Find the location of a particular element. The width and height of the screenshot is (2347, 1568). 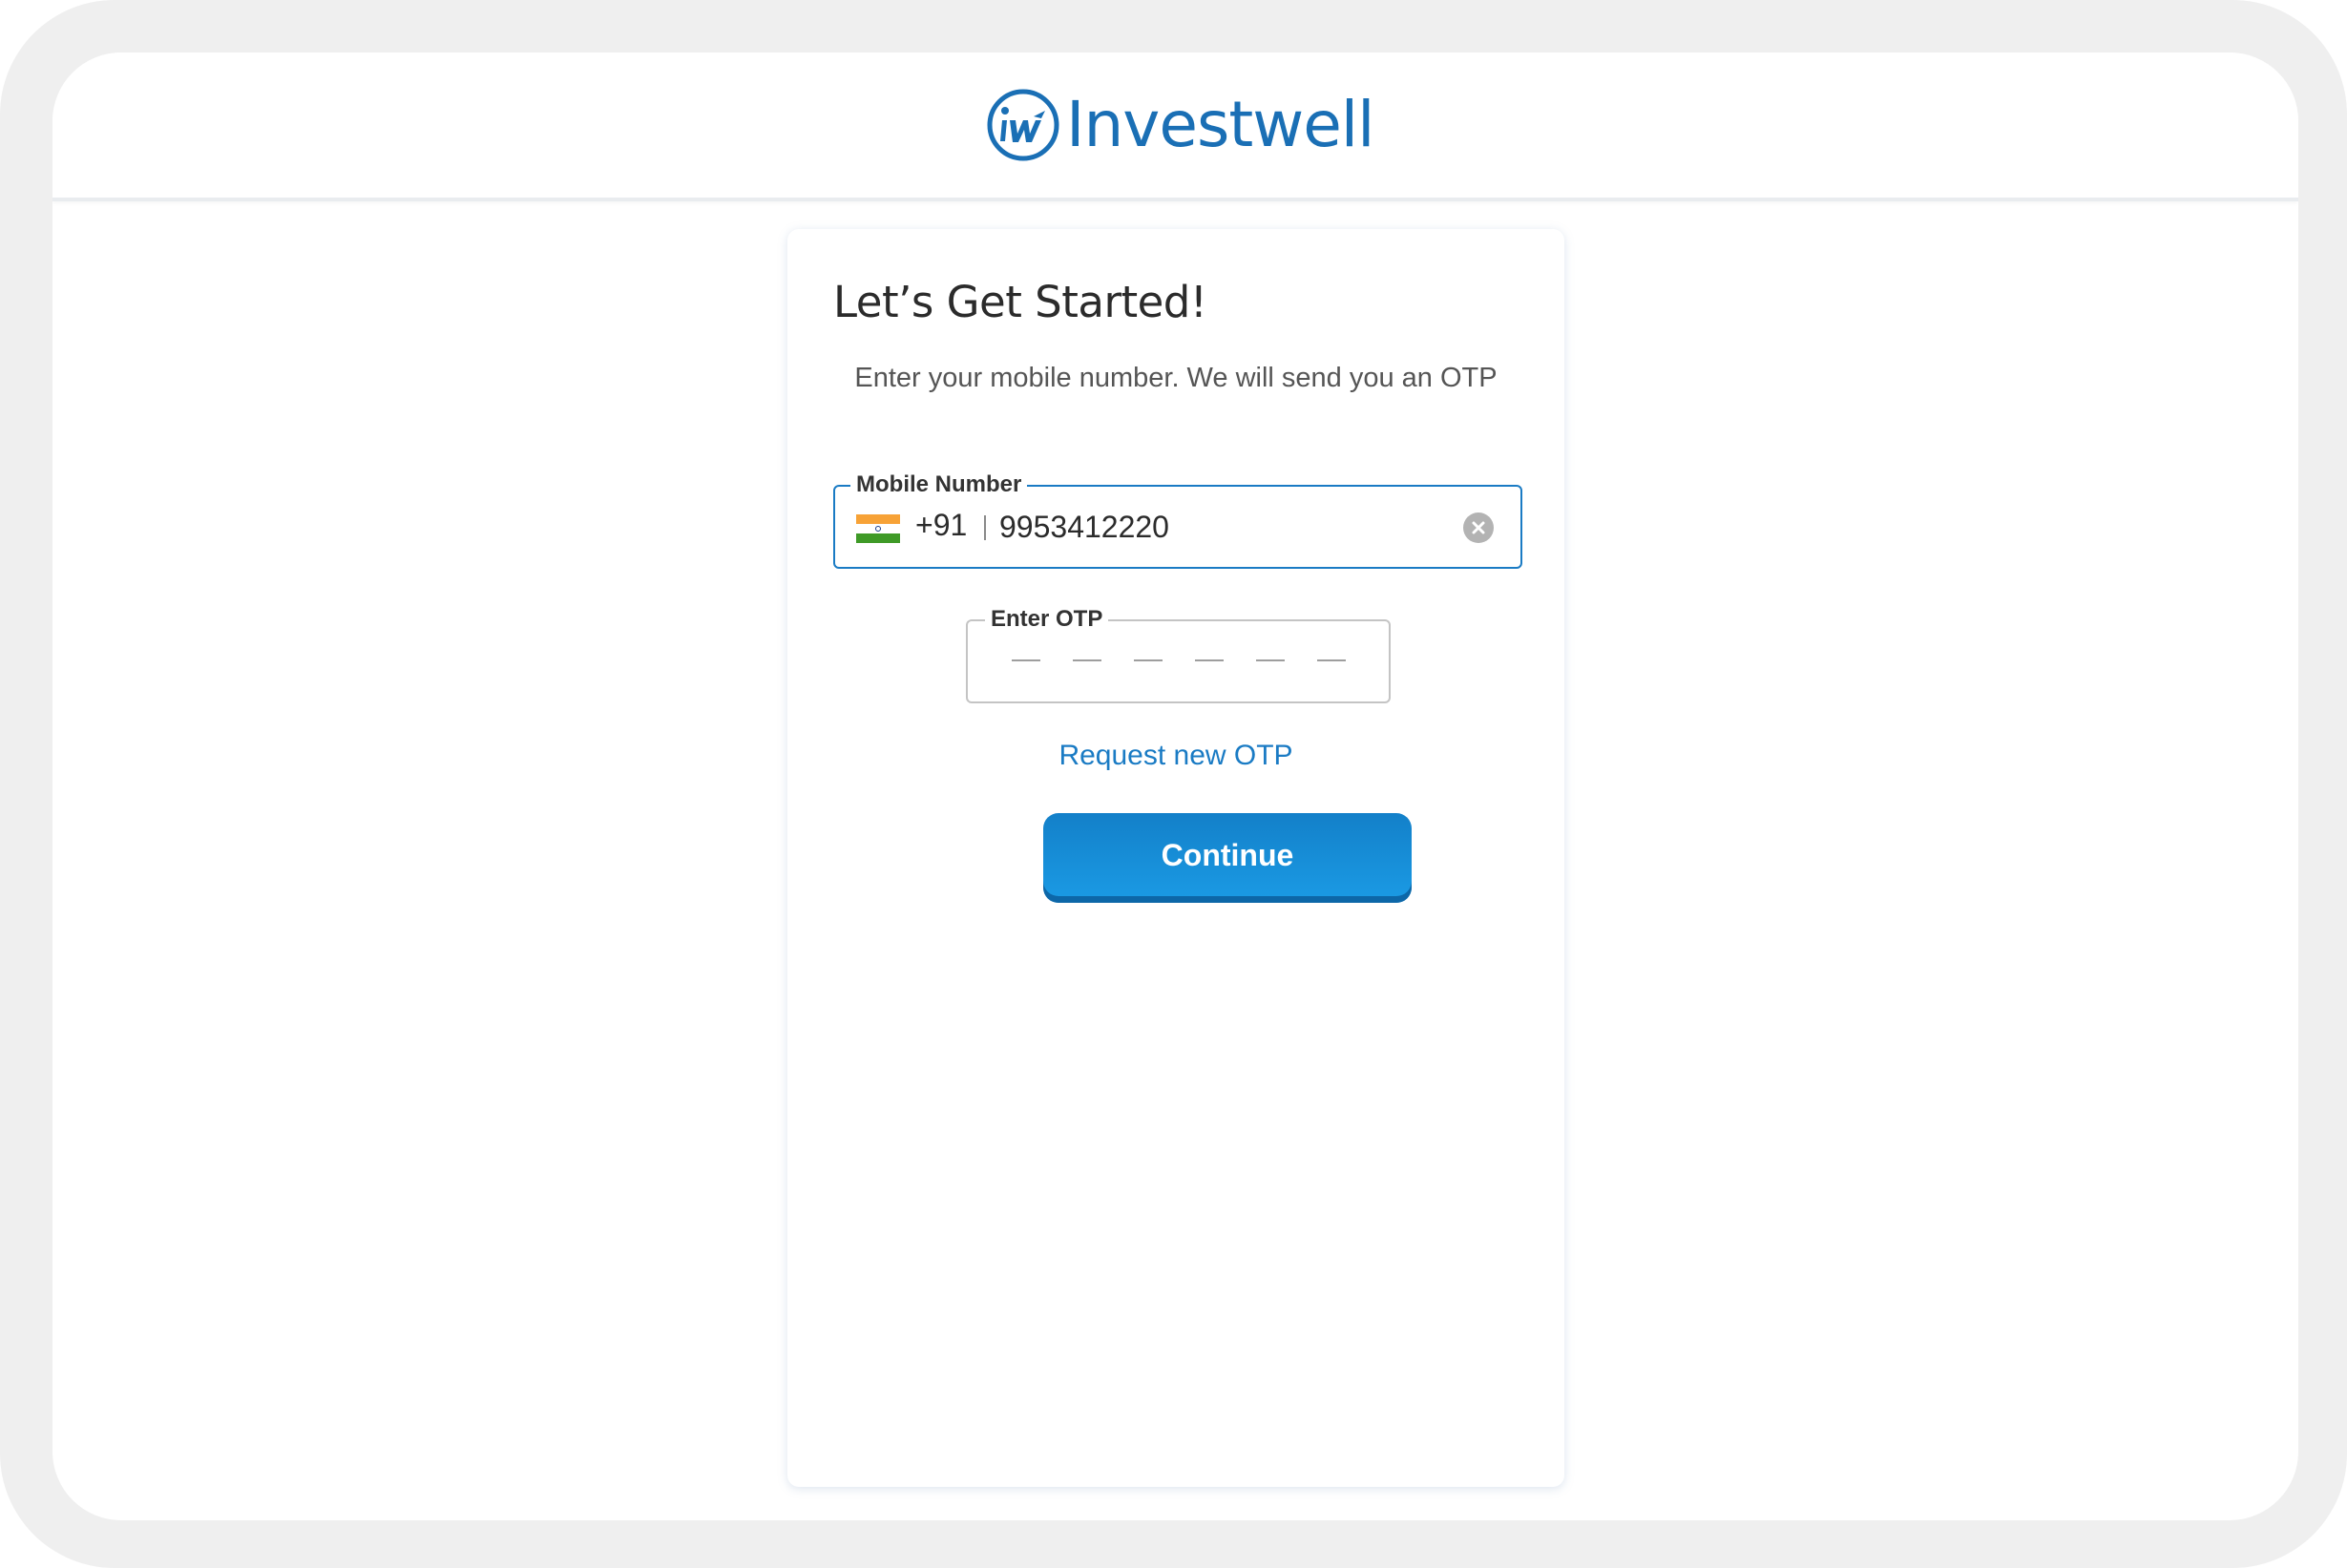

app-header: Investwell is located at coordinates (1175, 127).